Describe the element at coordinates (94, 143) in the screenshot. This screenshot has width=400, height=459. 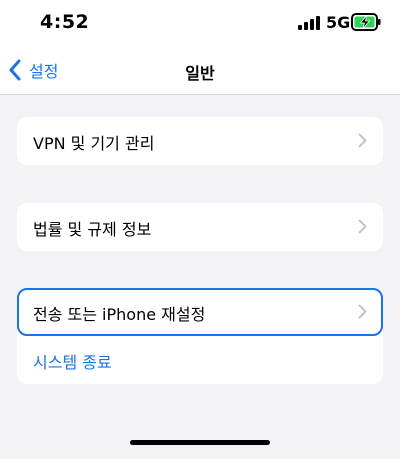
I see `row-label: VPN 및 기기 관리` at that location.